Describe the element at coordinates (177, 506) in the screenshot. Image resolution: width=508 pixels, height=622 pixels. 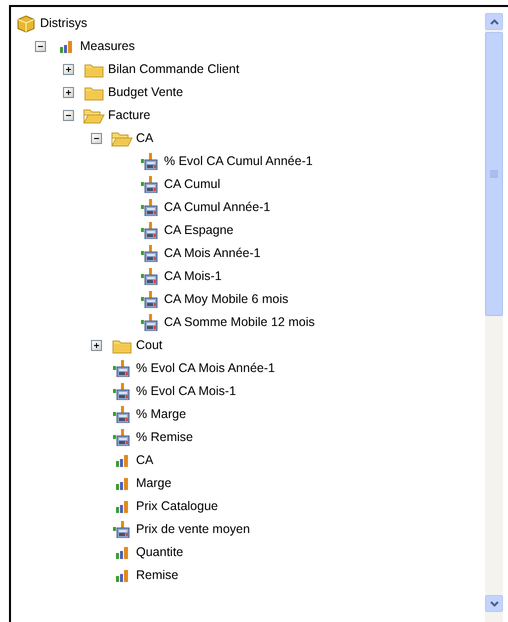
I see `tree-item: Prix Catalogue` at that location.